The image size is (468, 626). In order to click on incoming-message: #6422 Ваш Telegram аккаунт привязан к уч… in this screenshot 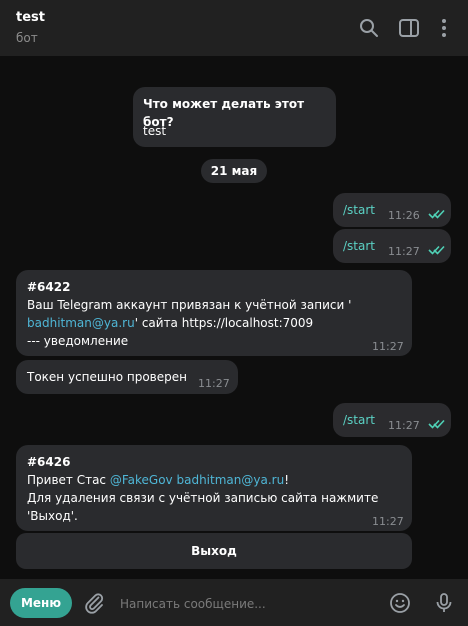, I will do `click(214, 313)`.